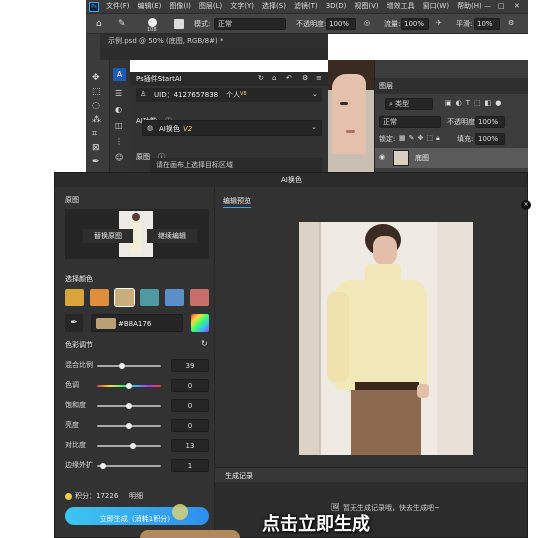 Image resolution: width=542 pixels, height=538 pixels. What do you see at coordinates (305, 78) in the screenshot?
I see `plugin-settings-icon: ⚙` at bounding box center [305, 78].